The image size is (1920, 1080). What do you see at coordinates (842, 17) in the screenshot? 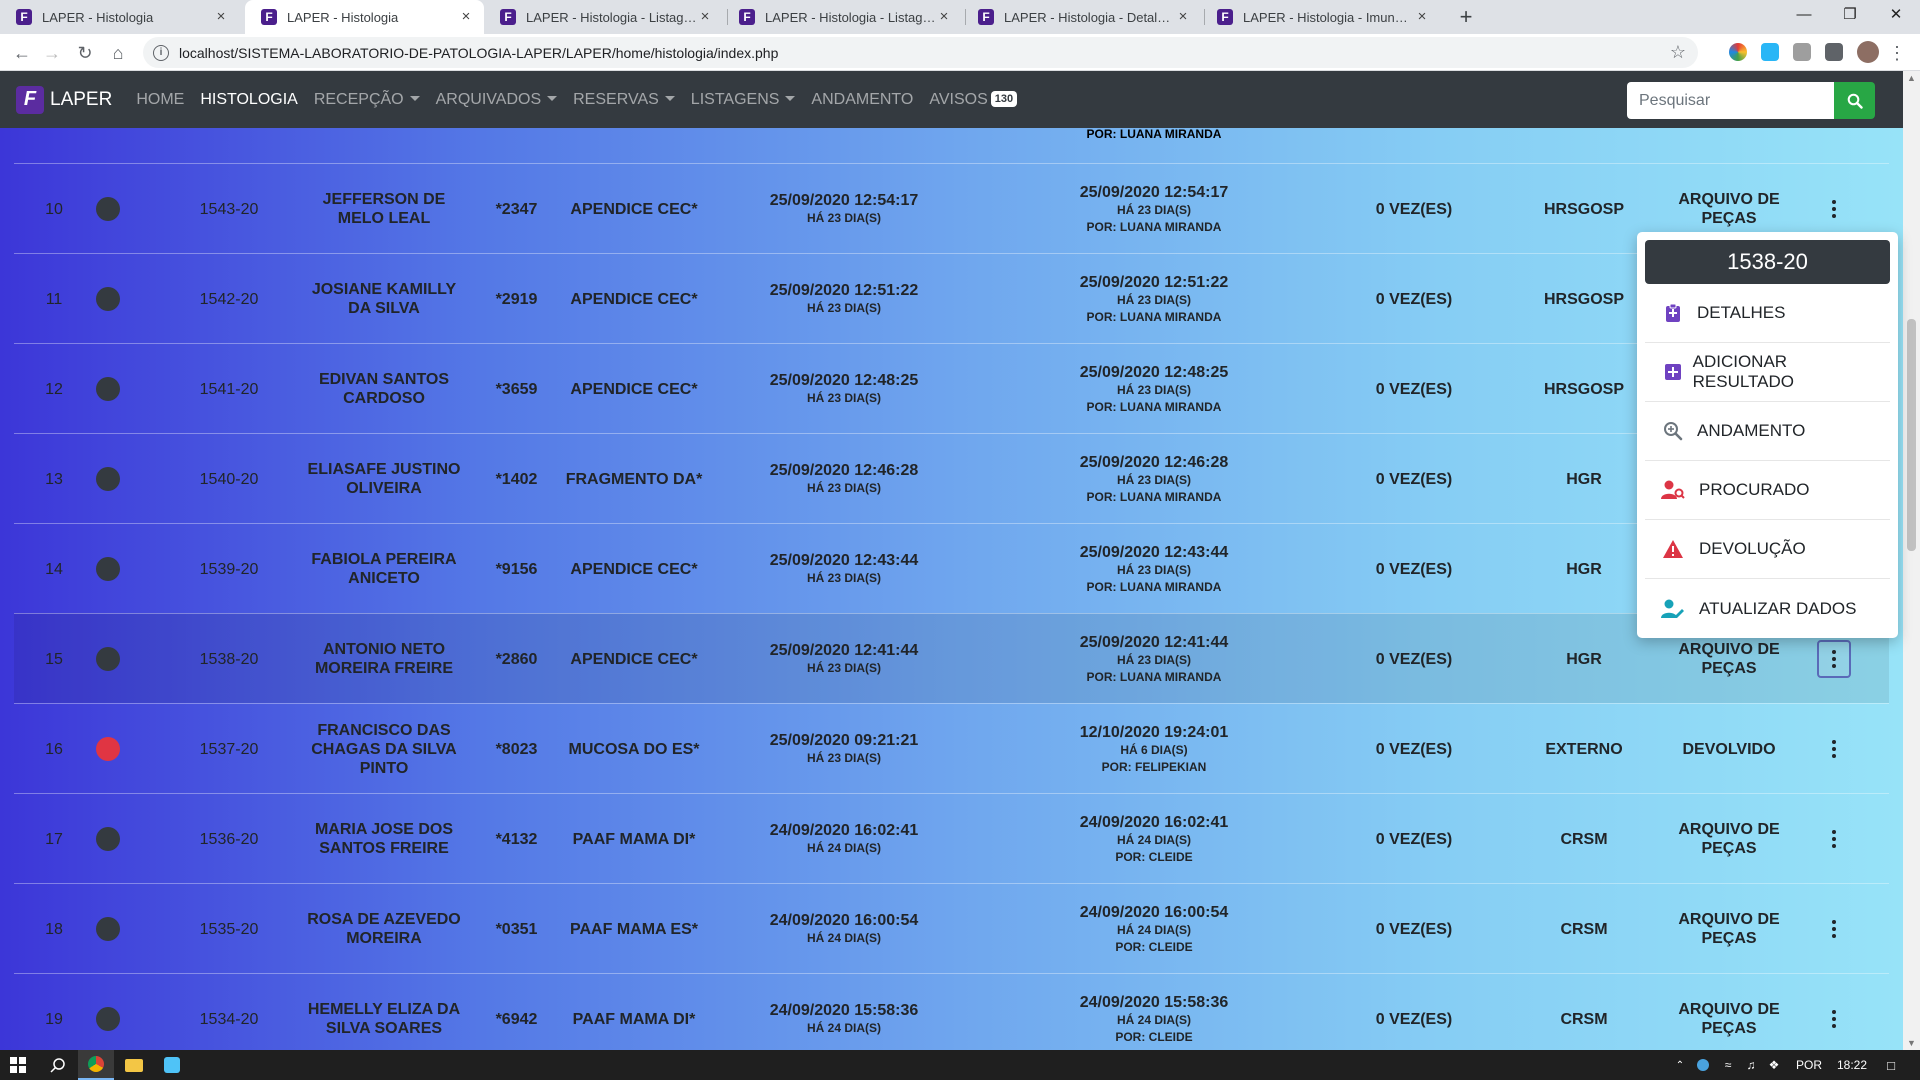
I see `browser-tab: F LAPER - Histologia - Listagem pr ×` at bounding box center [842, 17].